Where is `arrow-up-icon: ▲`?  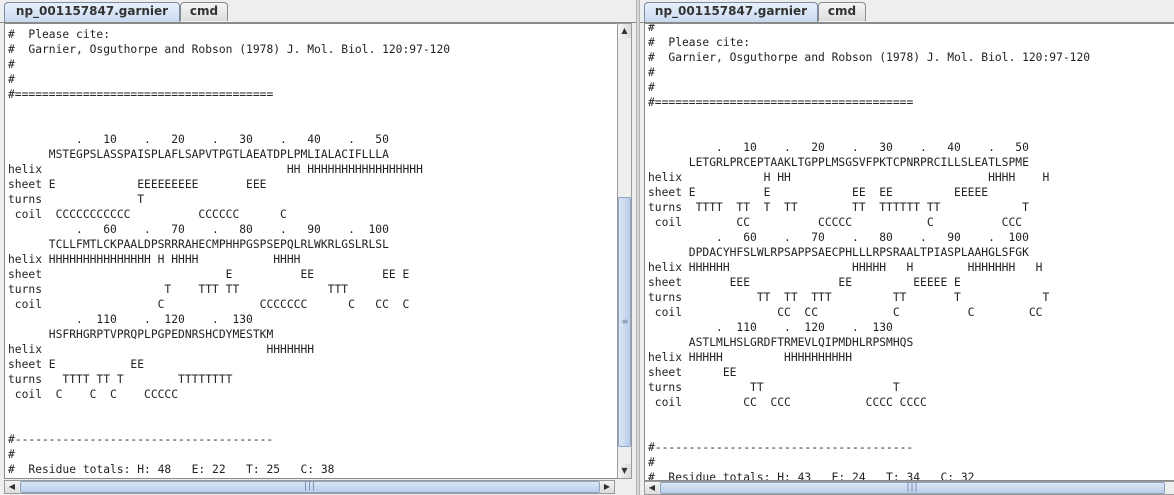
arrow-up-icon: ▲ is located at coordinates (624, 31).